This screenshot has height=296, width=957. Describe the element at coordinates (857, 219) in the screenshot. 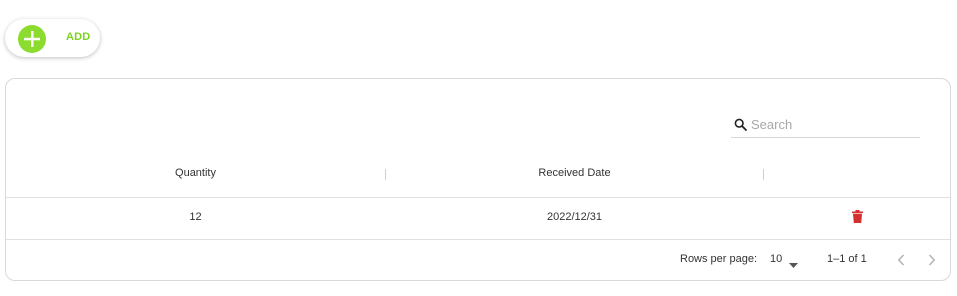

I see `trash-icon` at that location.